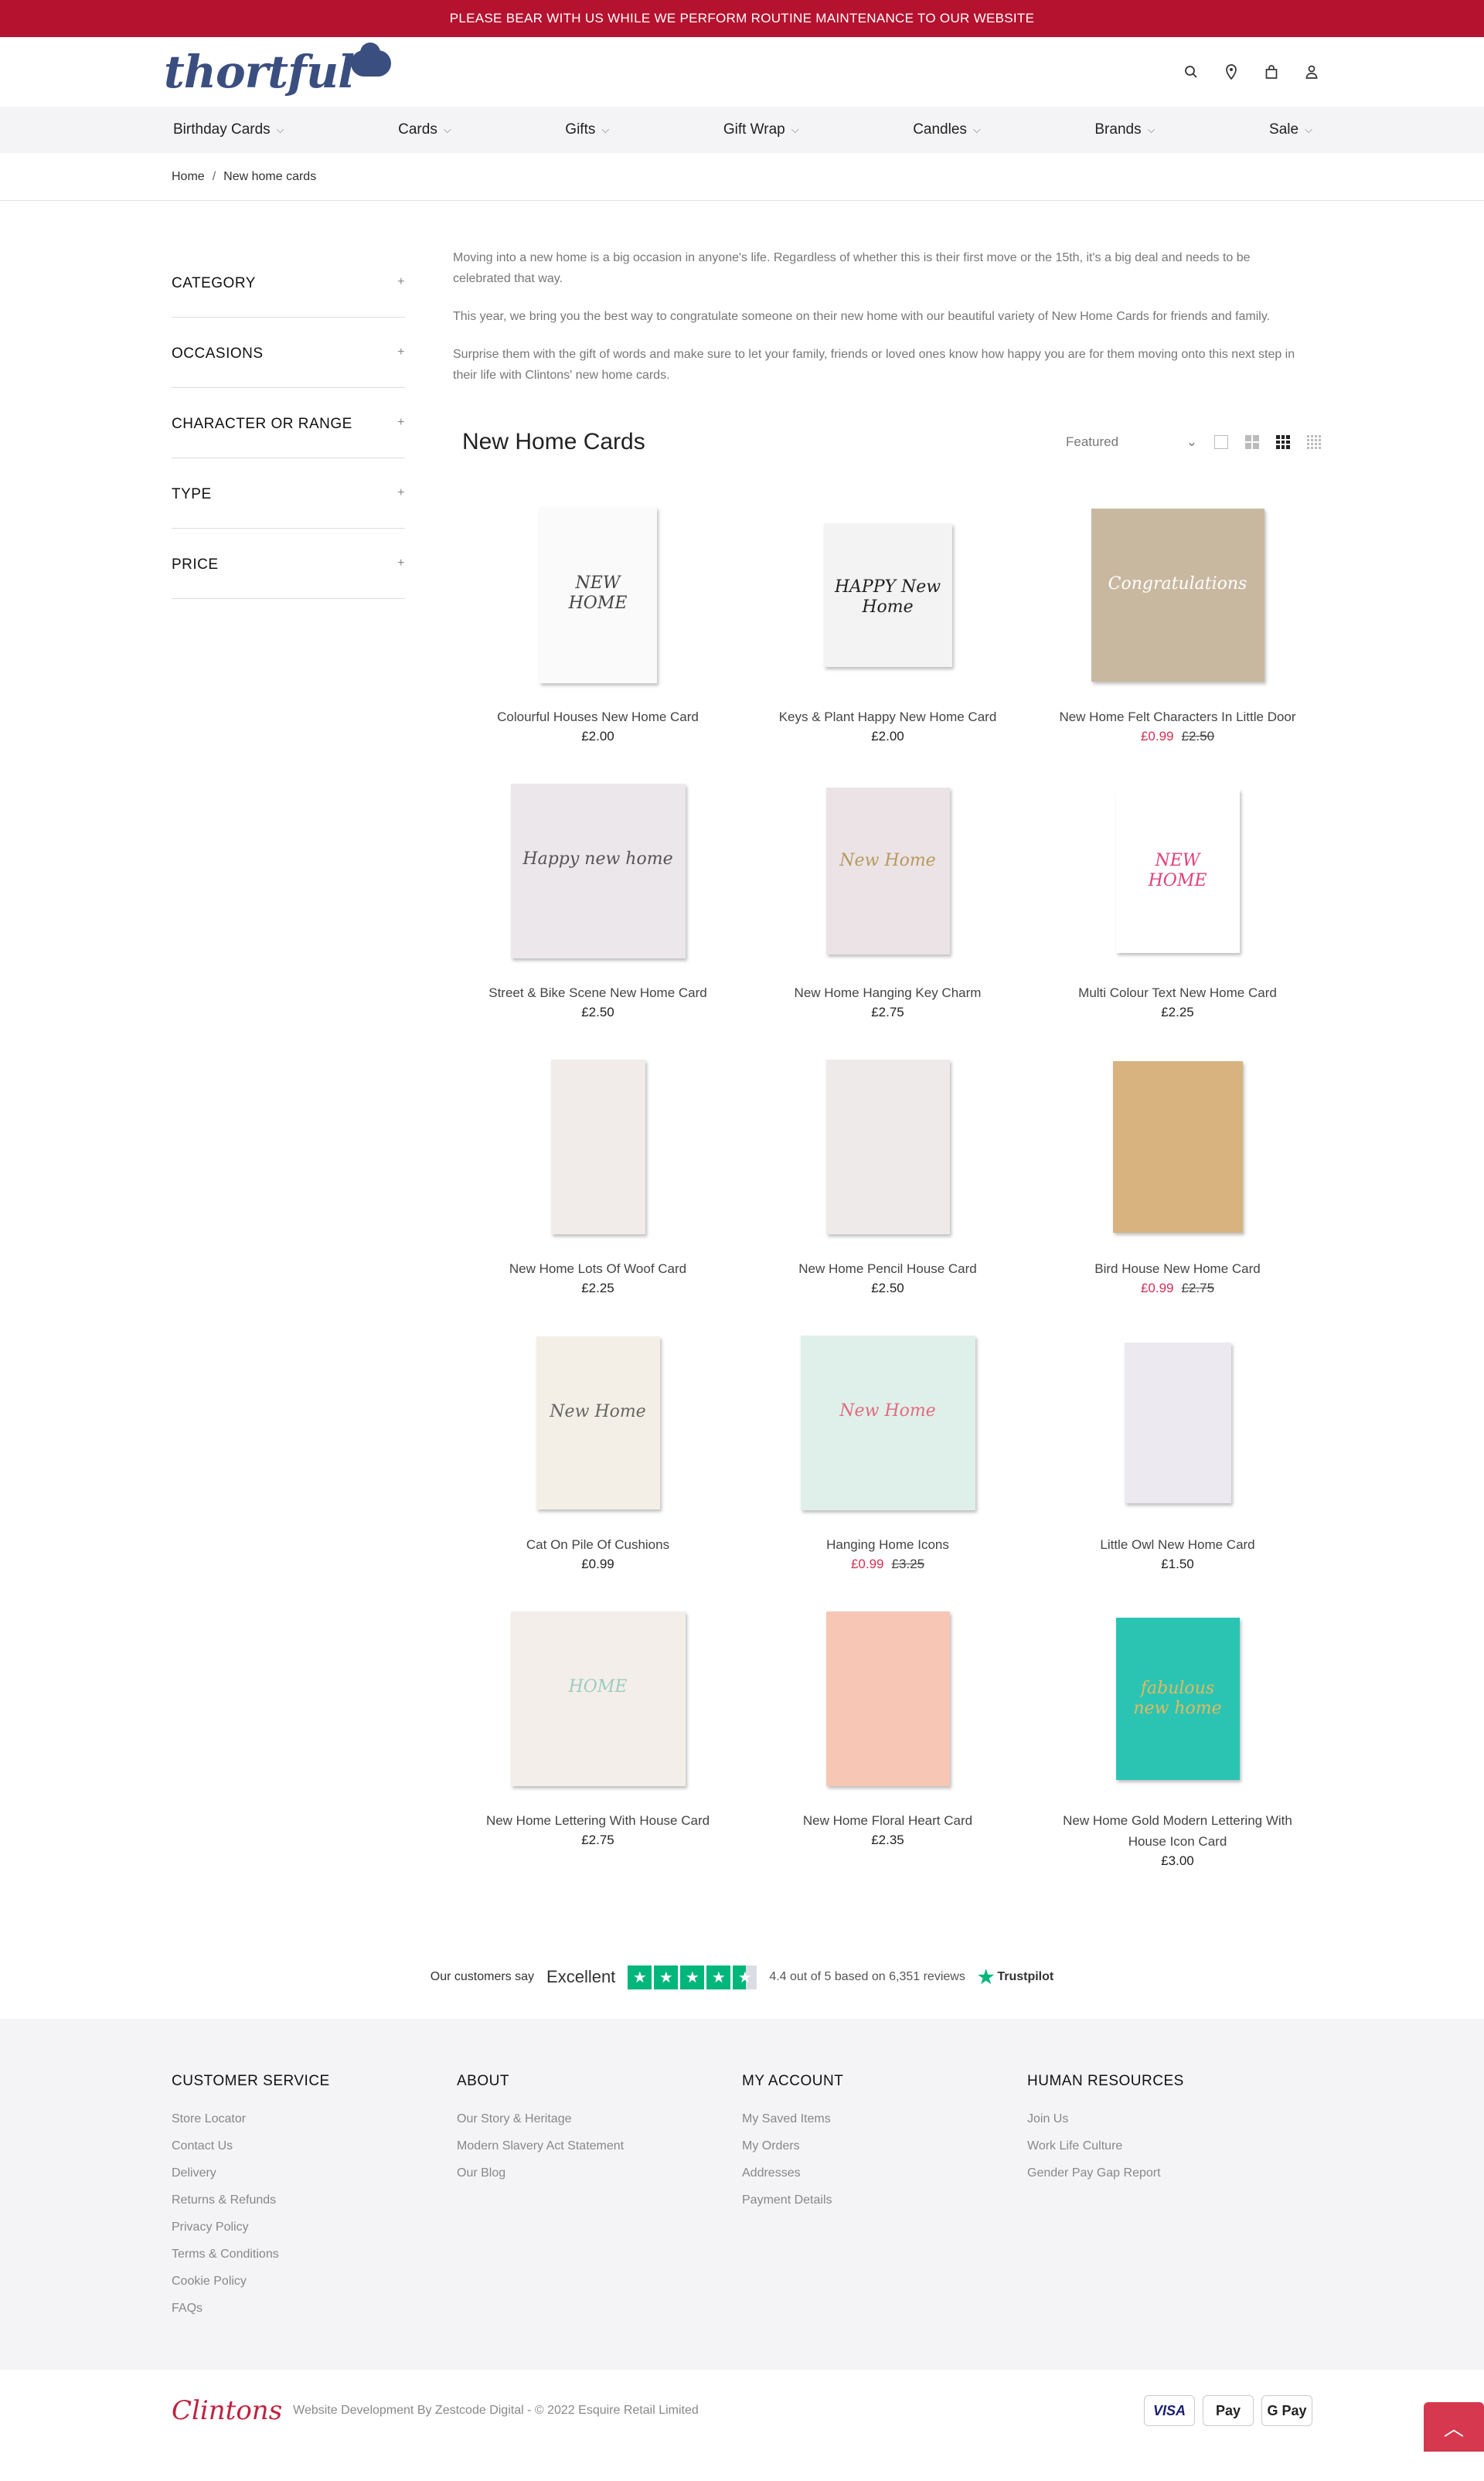  I want to click on filter-character-or-range: CHARACTER OR RANGE +, so click(288, 423).